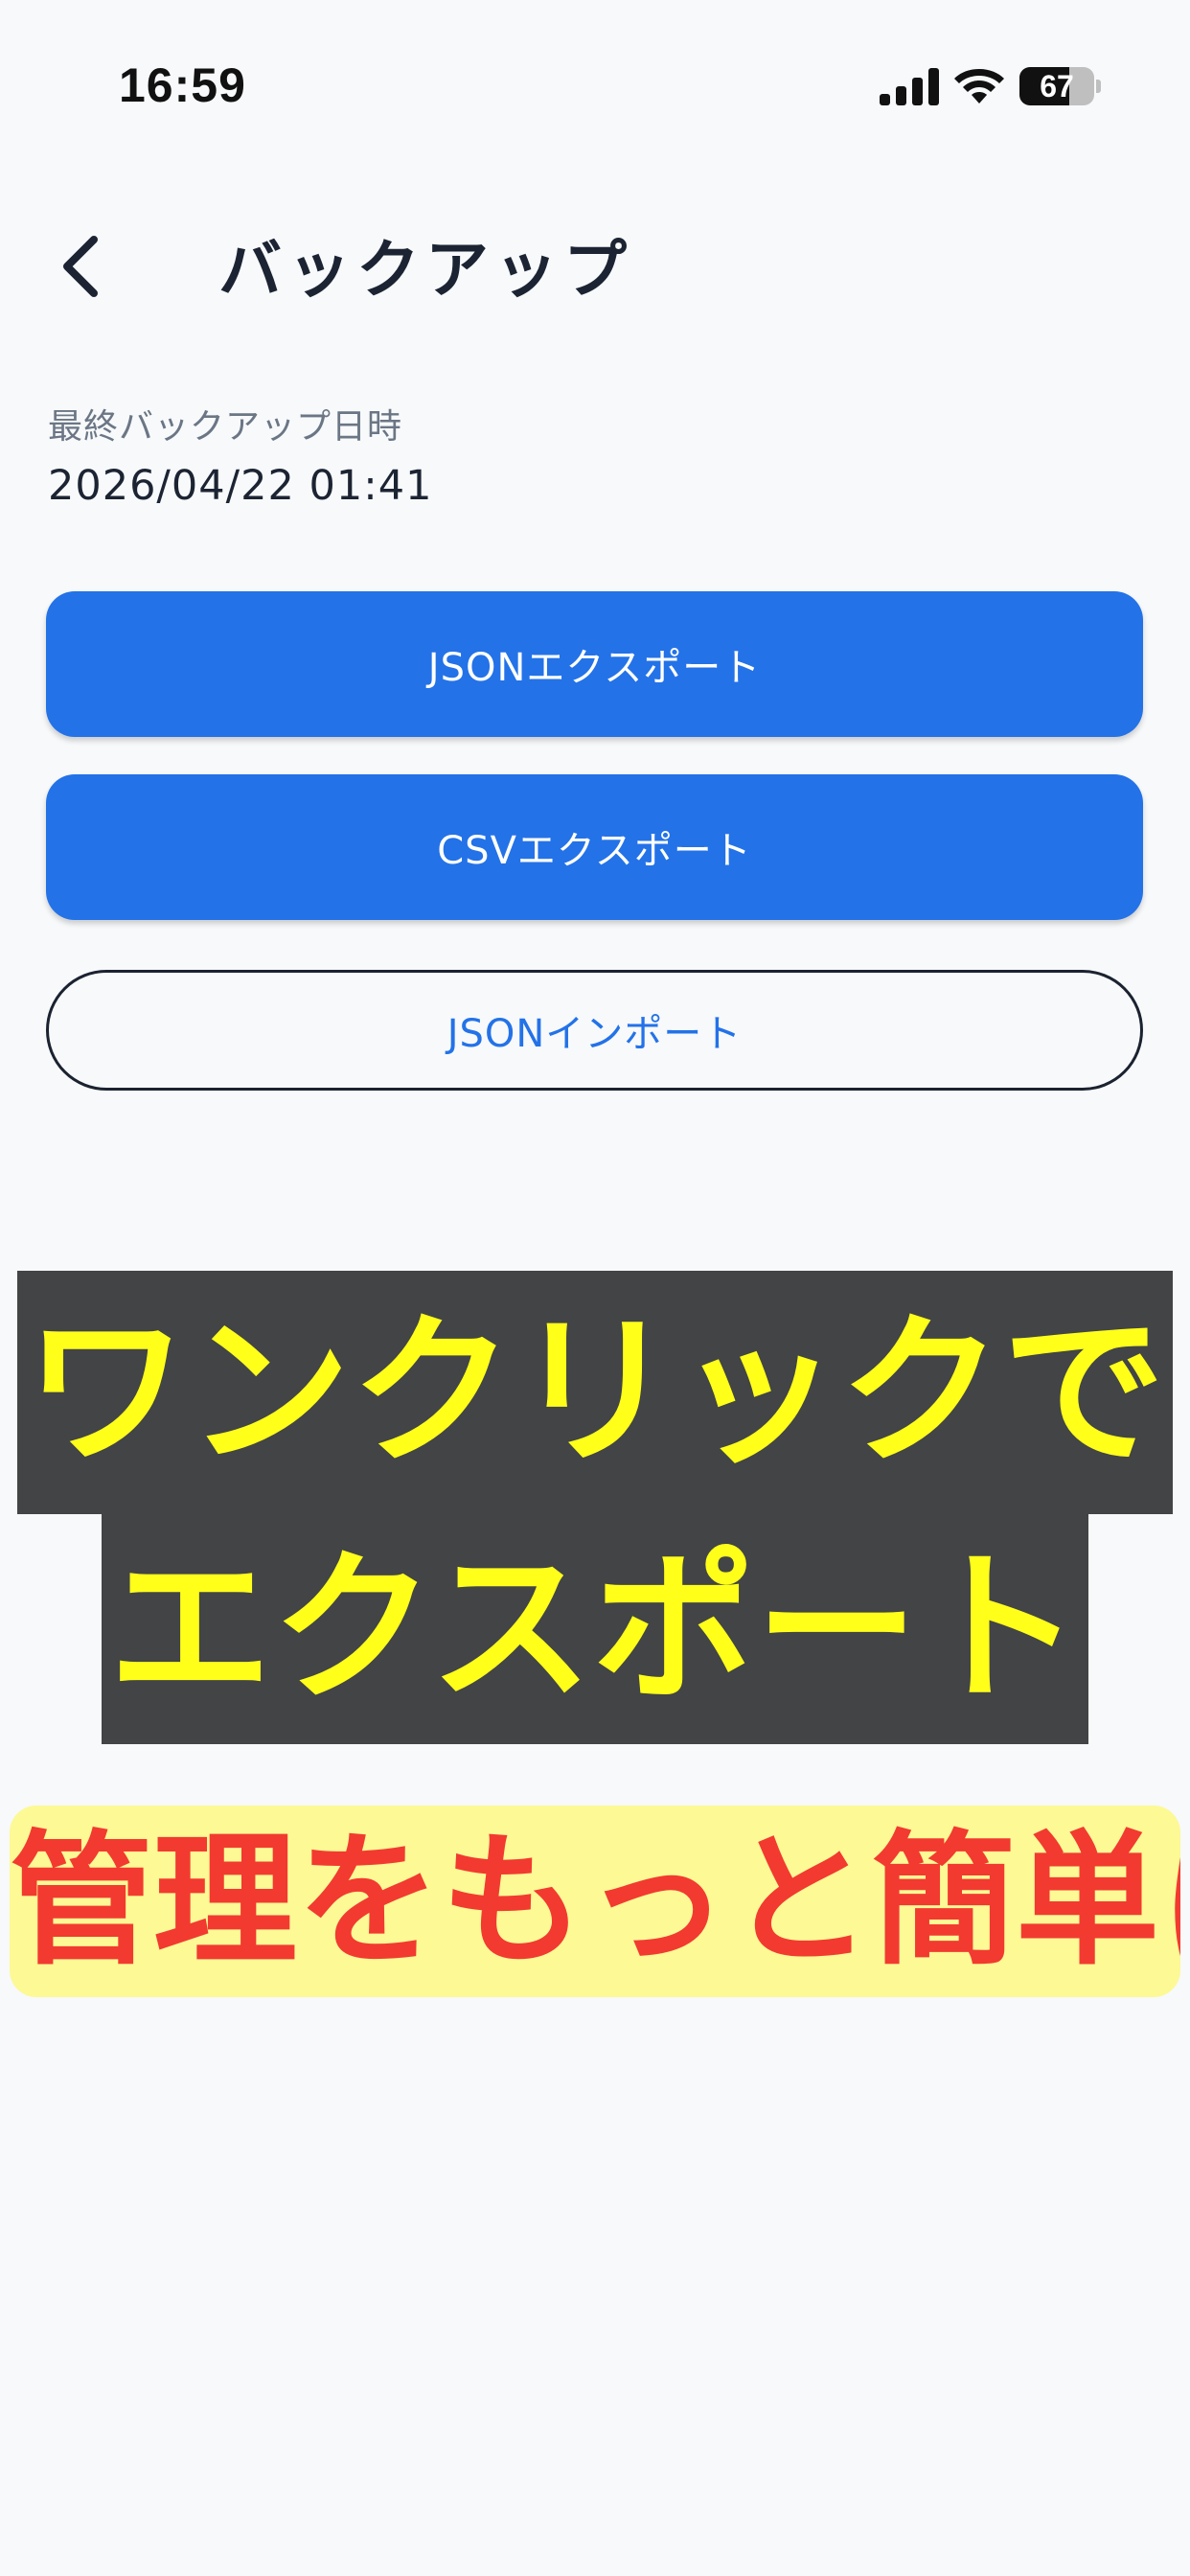 The image size is (1190, 2576). What do you see at coordinates (595, 86) in the screenshot?
I see `status-bar: 16:59 67` at bounding box center [595, 86].